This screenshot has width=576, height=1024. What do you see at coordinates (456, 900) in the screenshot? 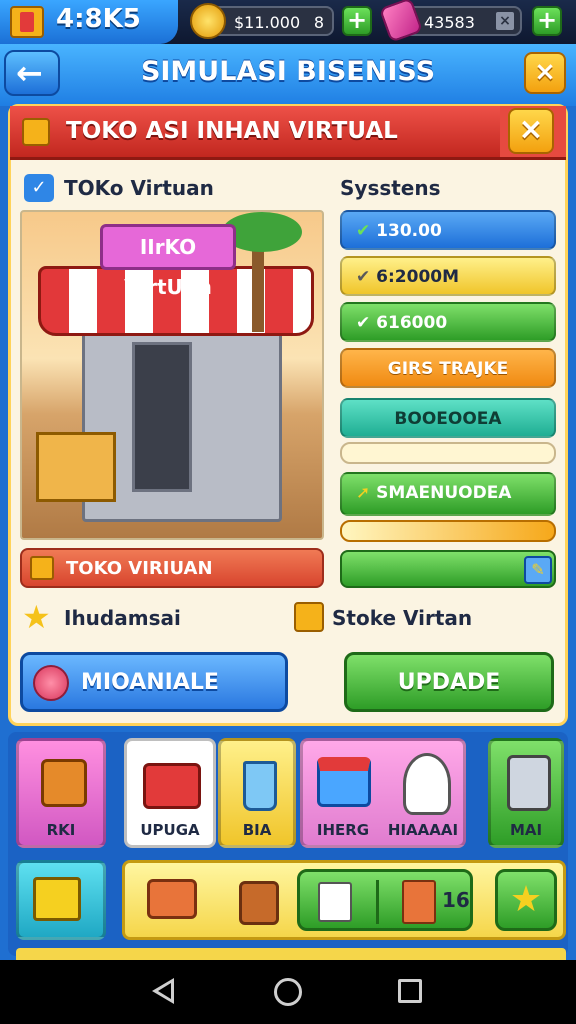
I see `inventory-count: 16` at bounding box center [456, 900].